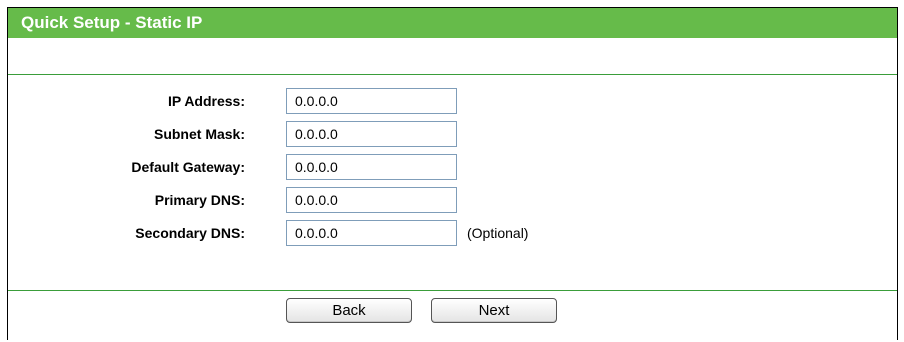 This screenshot has height=342, width=904. What do you see at coordinates (349, 310) in the screenshot?
I see `back-button: Back` at bounding box center [349, 310].